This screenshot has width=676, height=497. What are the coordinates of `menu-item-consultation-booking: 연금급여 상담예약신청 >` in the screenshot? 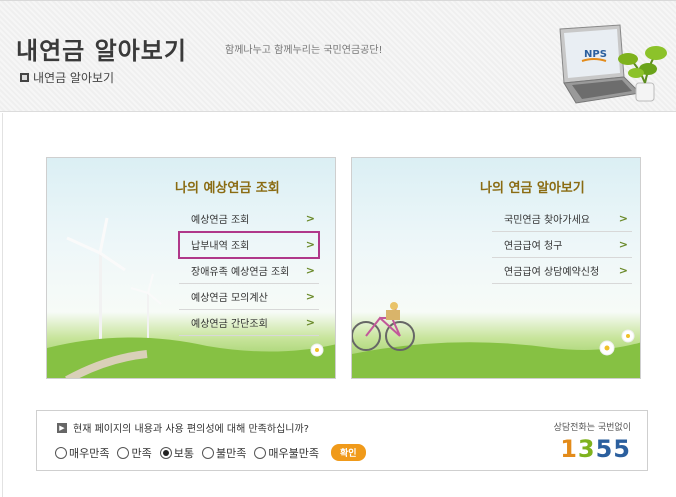 It's located at (562, 271).